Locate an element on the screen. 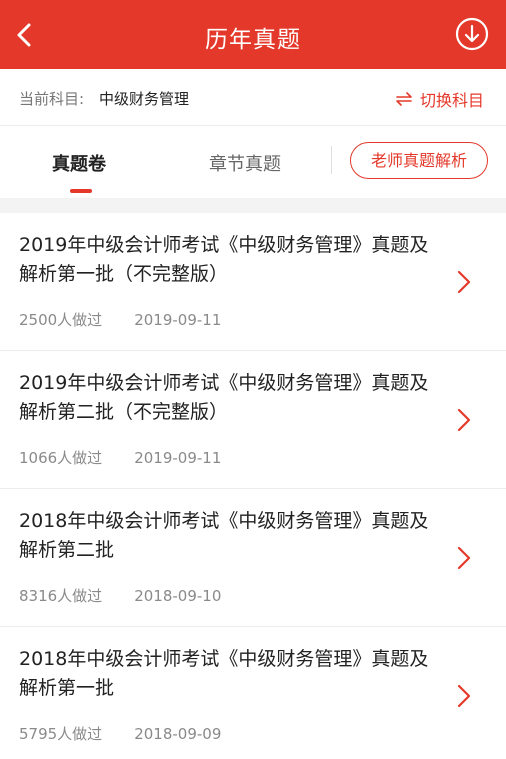  download-circle-icon is located at coordinates (472, 34).